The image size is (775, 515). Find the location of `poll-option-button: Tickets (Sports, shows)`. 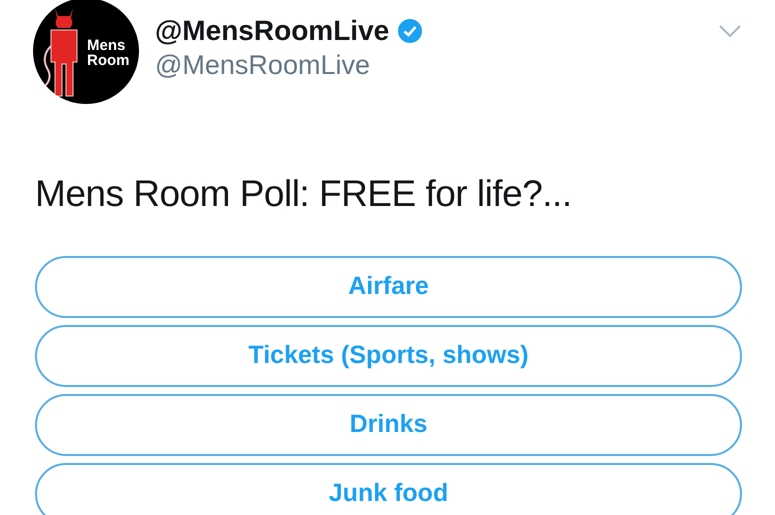

poll-option-button: Tickets (Sports, shows) is located at coordinates (388, 355).